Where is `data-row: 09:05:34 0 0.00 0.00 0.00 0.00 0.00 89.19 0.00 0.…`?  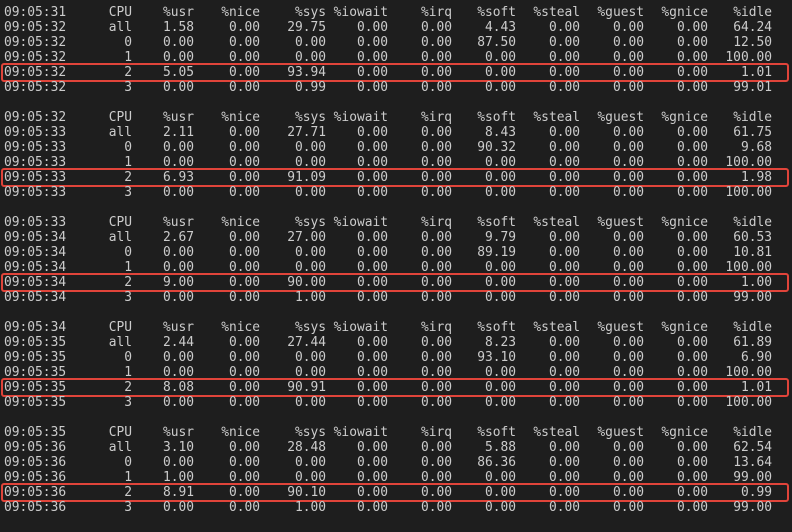 data-row: 09:05:34 0 0.00 0.00 0.00 0.00 0.00 89.19 0.00 0.… is located at coordinates (396, 252).